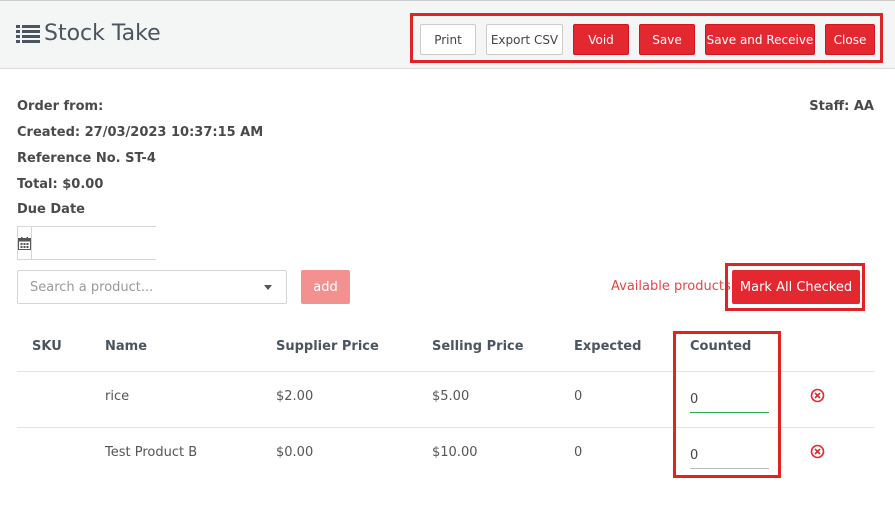 Image resolution: width=895 pixels, height=522 pixels. What do you see at coordinates (86, 158) in the screenshot?
I see `reference-label: Reference No. ST-4` at bounding box center [86, 158].